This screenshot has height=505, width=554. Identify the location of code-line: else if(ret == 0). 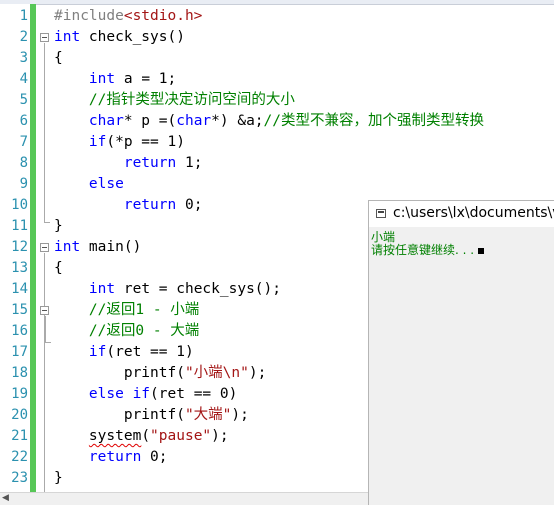
(145, 394).